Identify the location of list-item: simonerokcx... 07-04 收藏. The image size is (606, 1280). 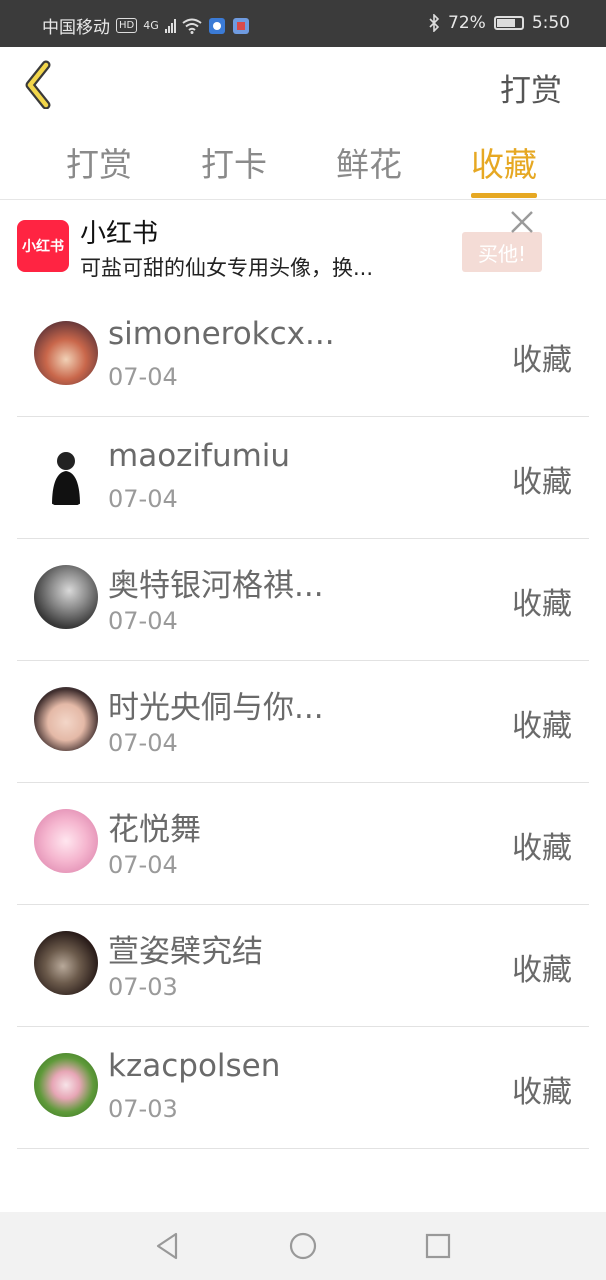
(303, 356).